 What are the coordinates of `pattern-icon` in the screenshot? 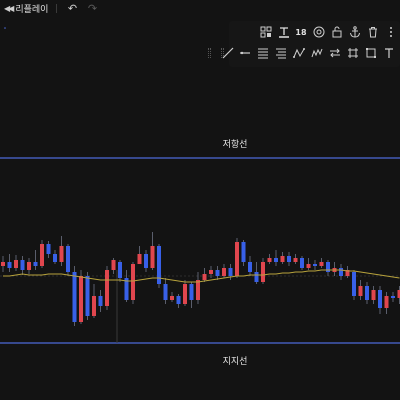 It's located at (299, 53).